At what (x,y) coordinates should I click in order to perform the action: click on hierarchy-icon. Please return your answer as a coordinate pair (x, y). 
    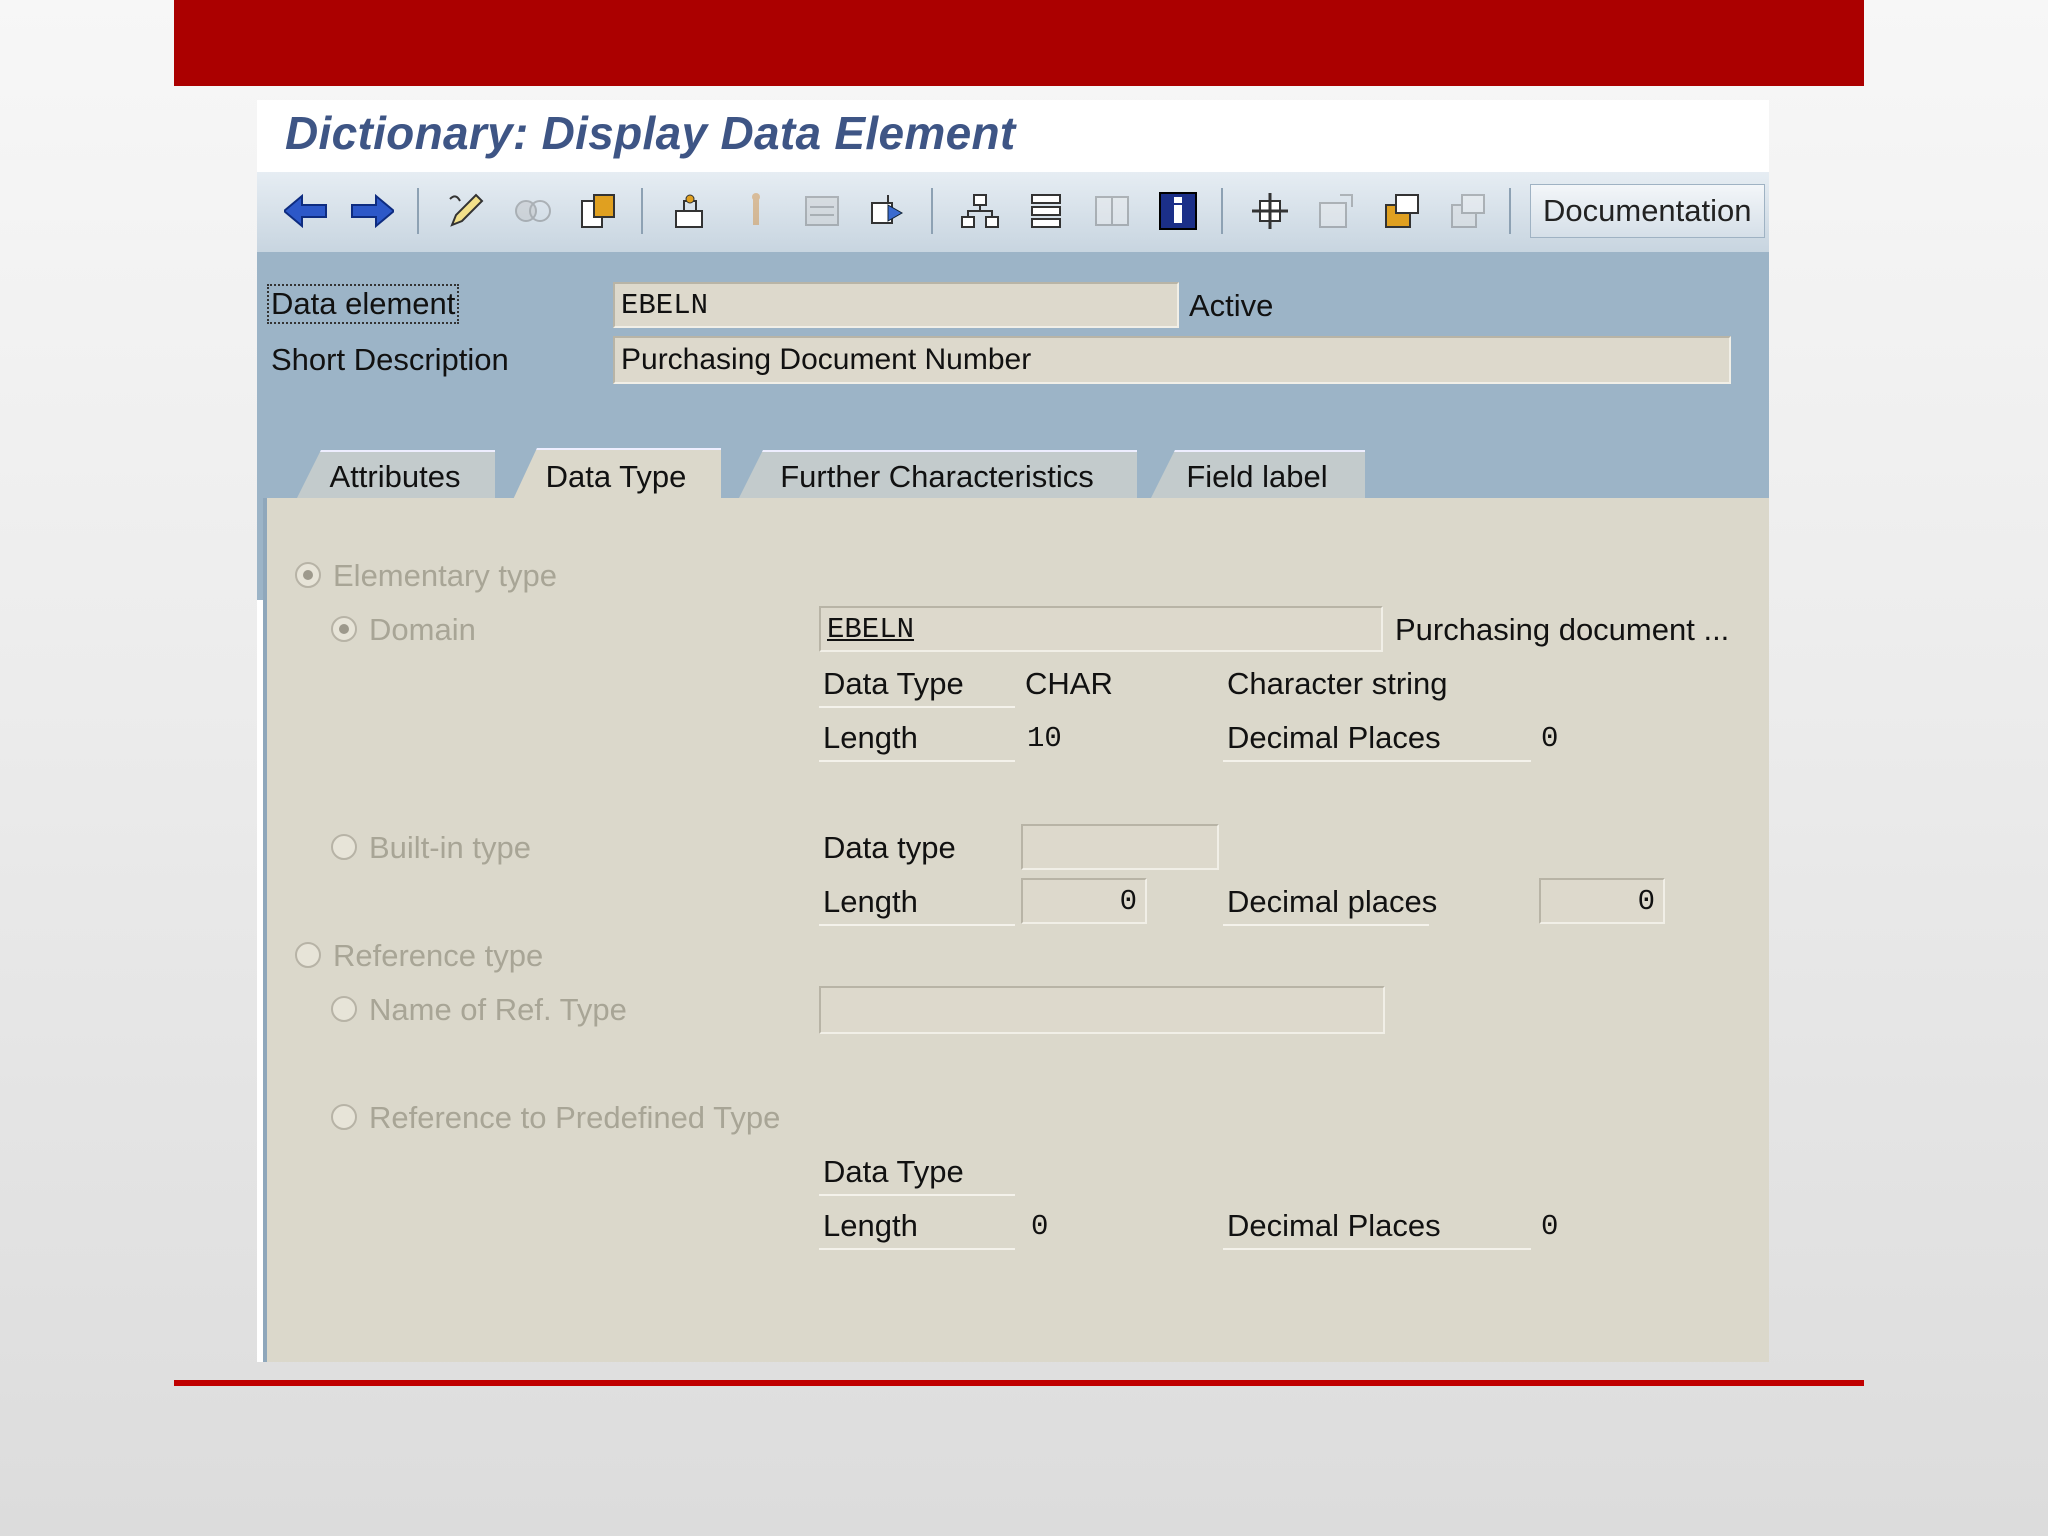
    Looking at the image, I should click on (980, 211).